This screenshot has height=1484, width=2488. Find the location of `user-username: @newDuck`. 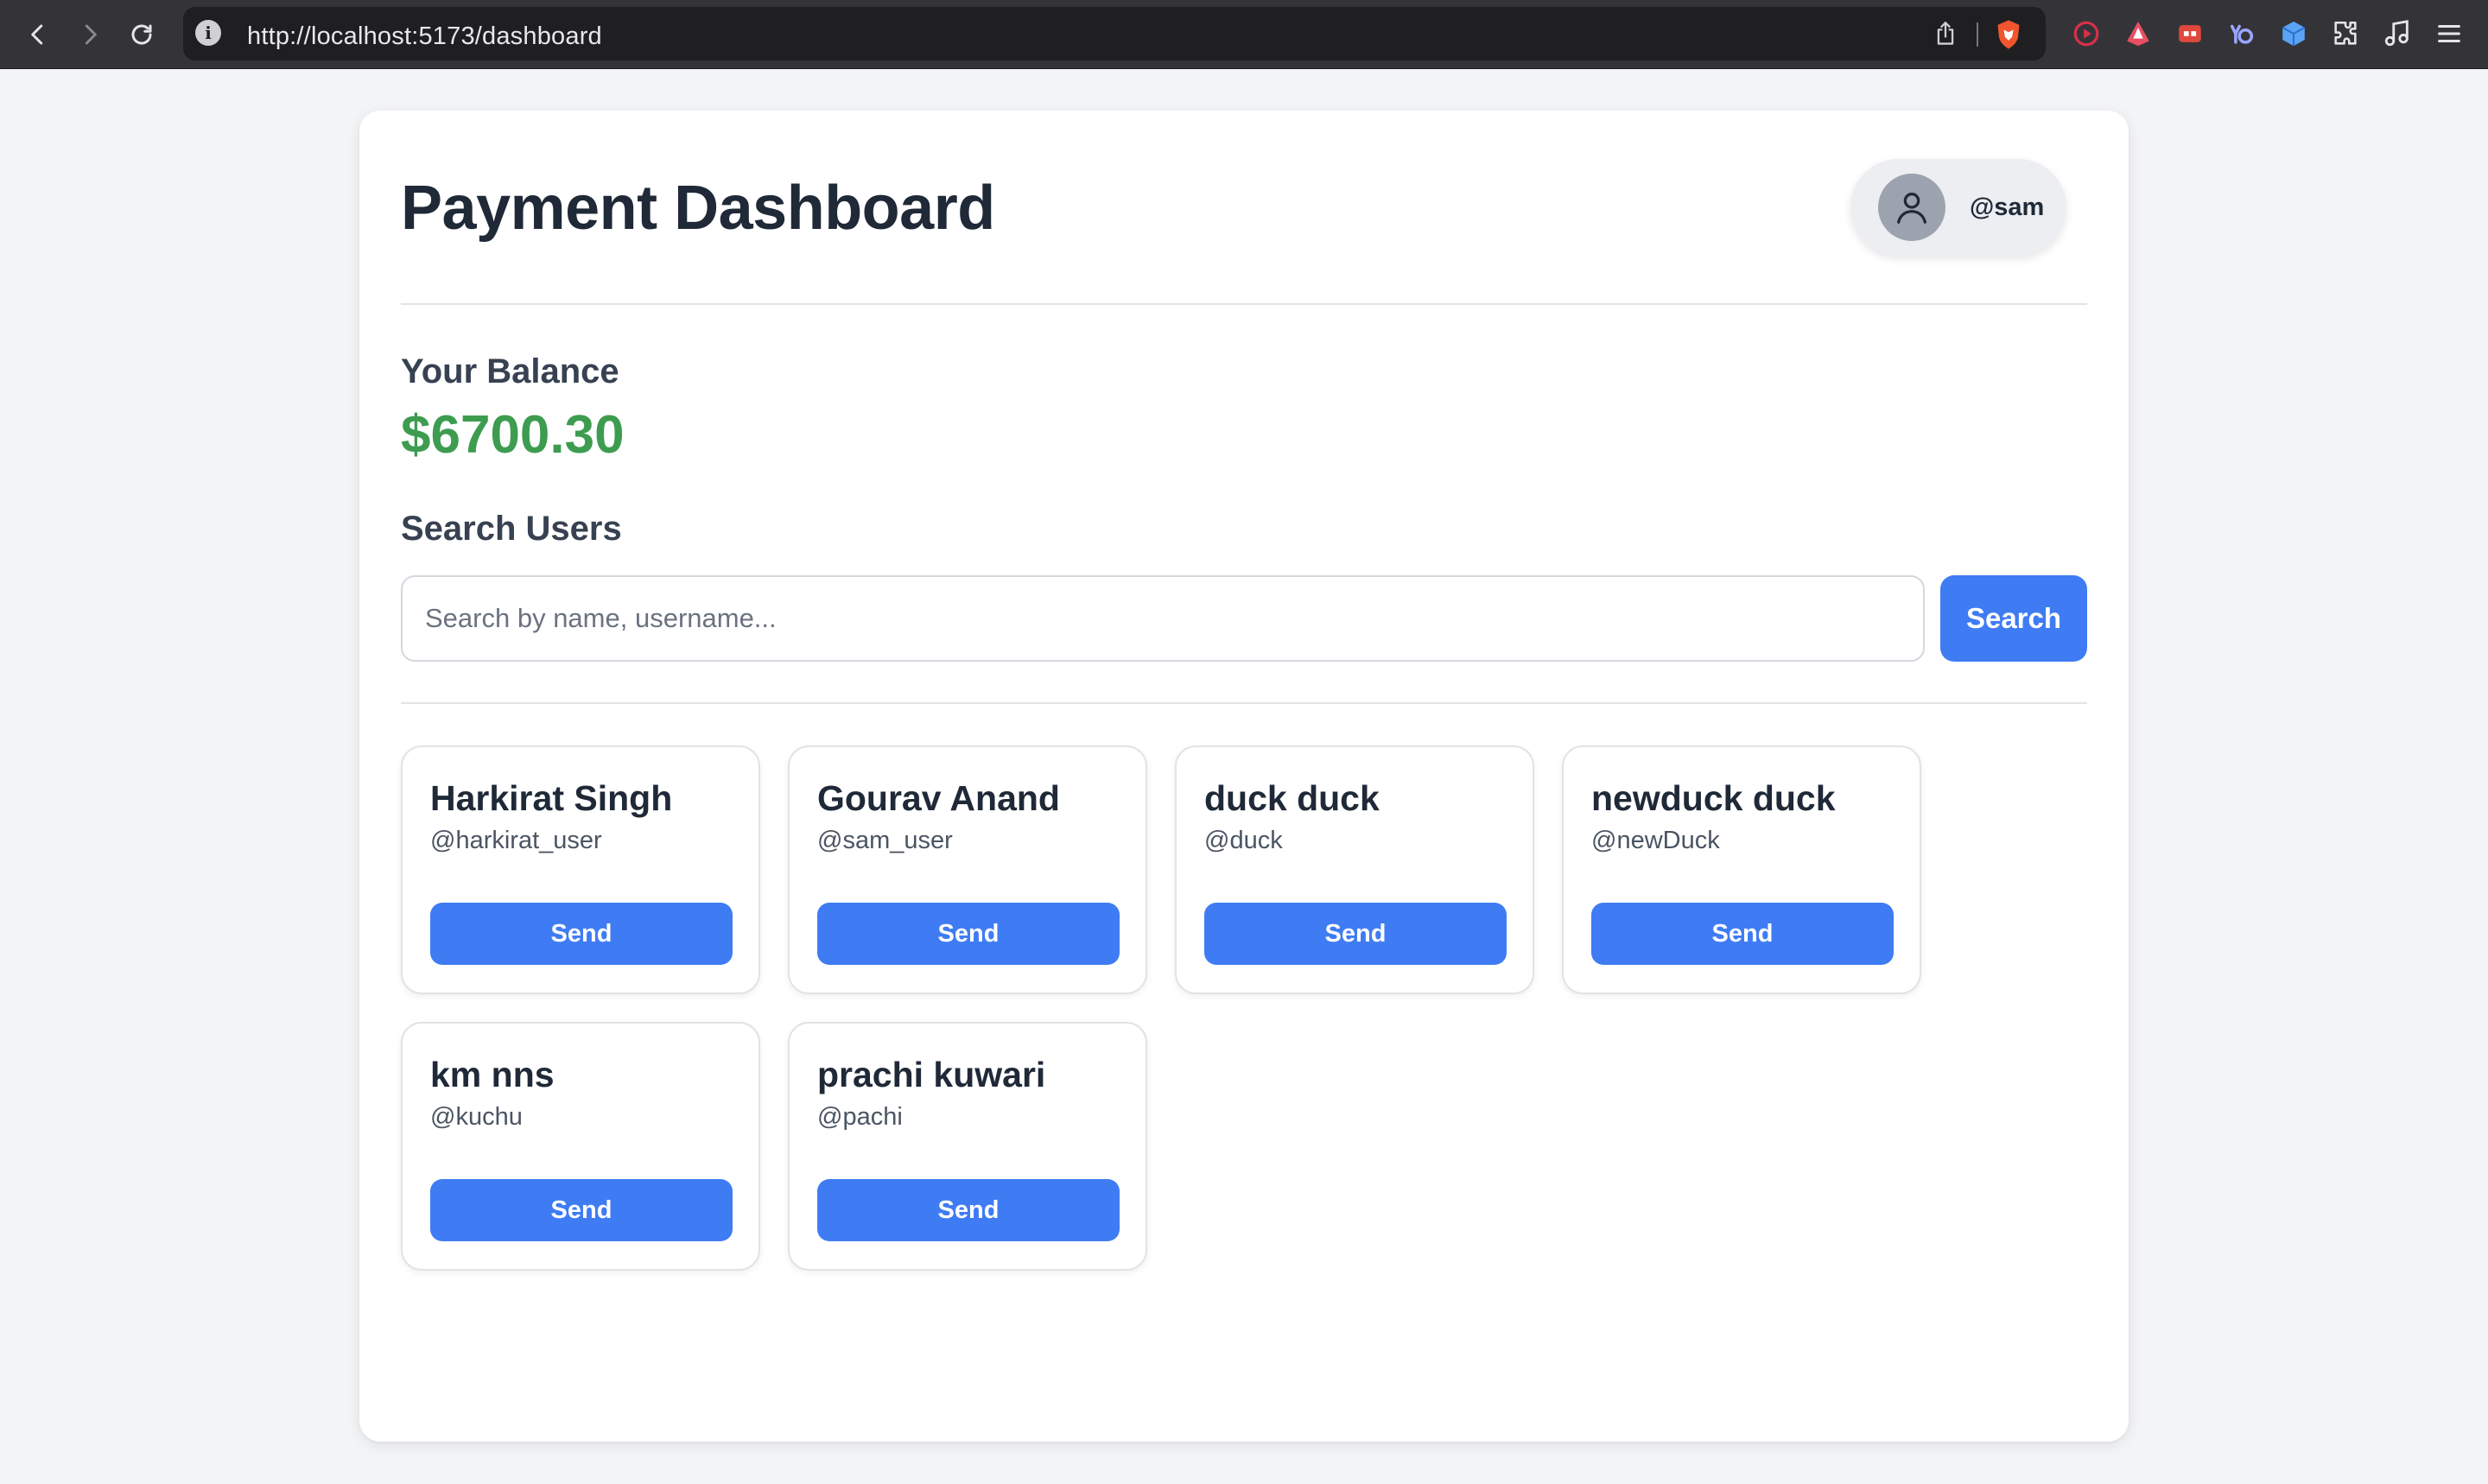

user-username: @newDuck is located at coordinates (1655, 840).